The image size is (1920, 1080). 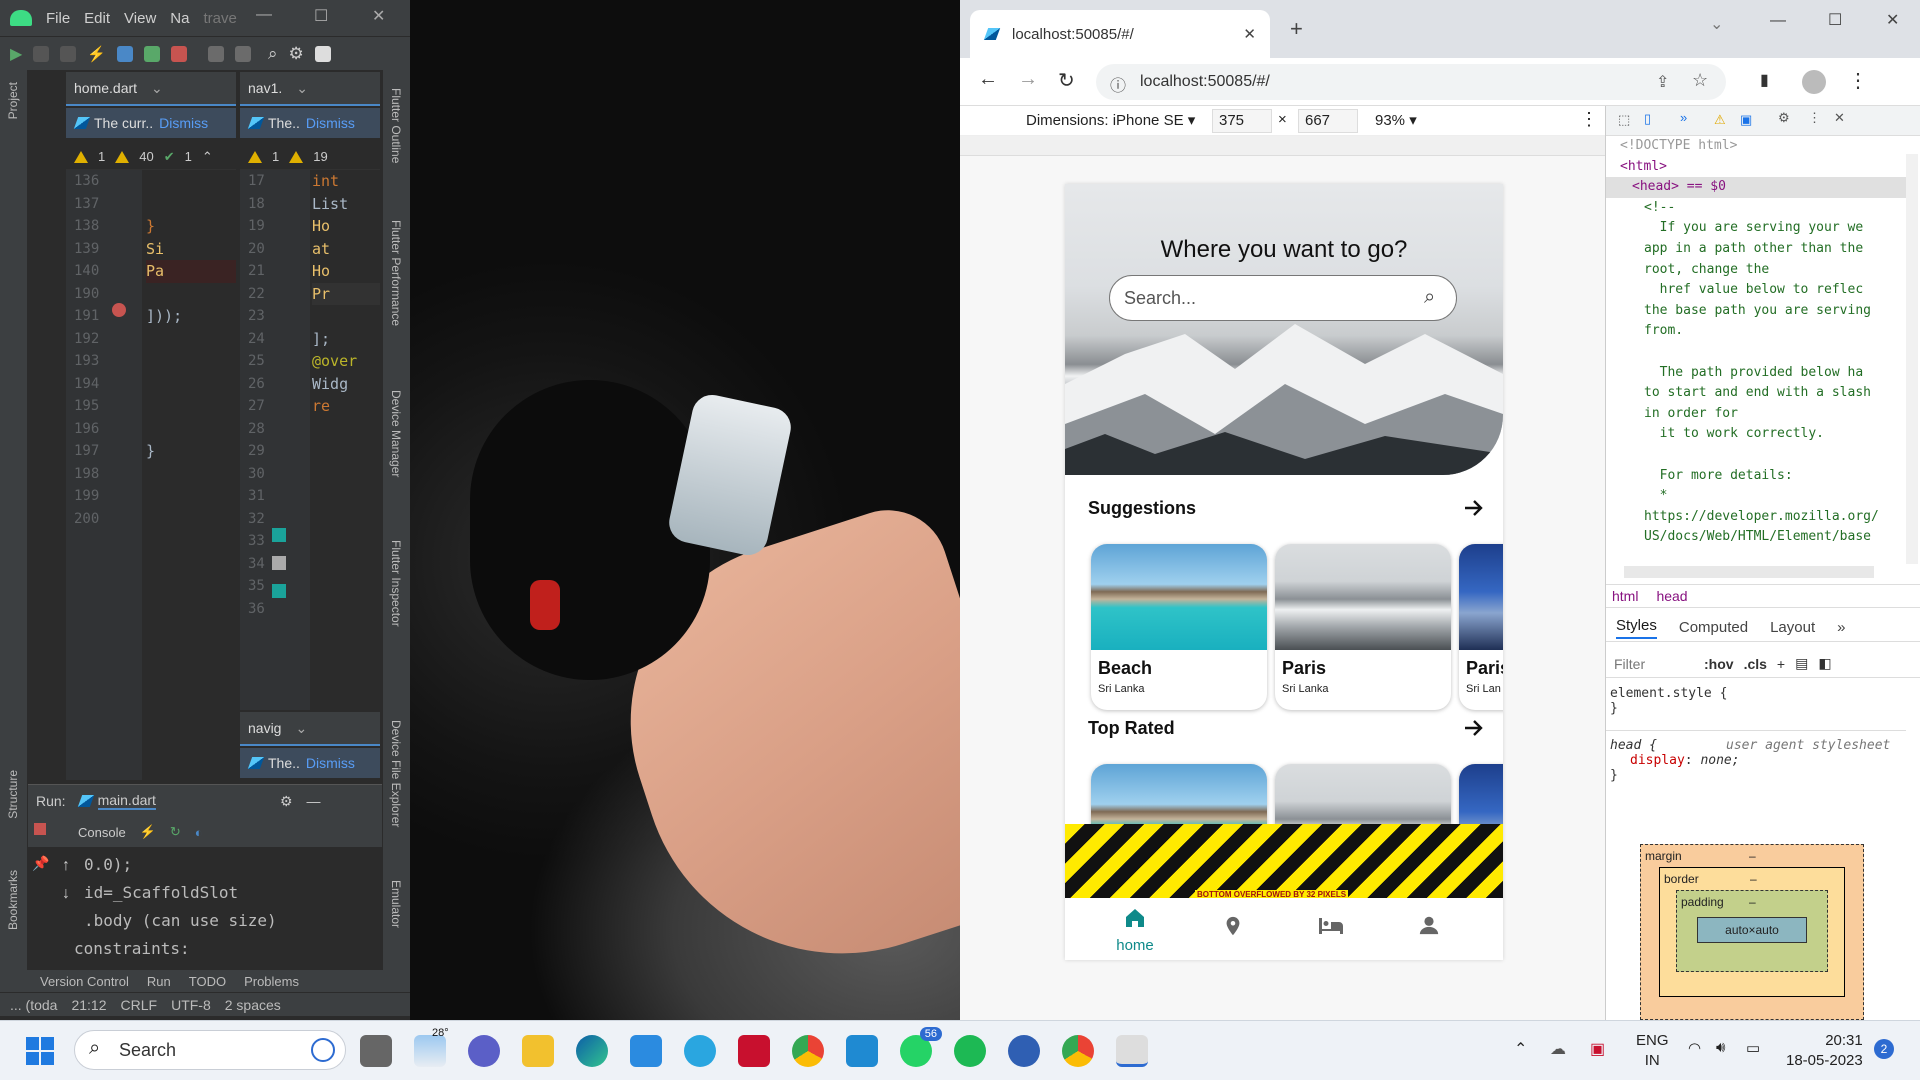 What do you see at coordinates (484, 1051) in the screenshot?
I see `teams-icon` at bounding box center [484, 1051].